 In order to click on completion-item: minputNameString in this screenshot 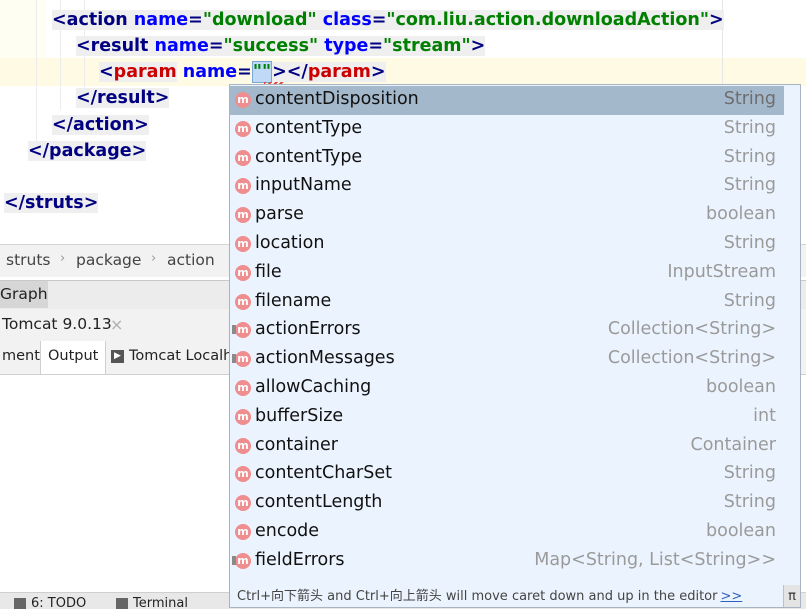, I will do `click(507, 186)`.